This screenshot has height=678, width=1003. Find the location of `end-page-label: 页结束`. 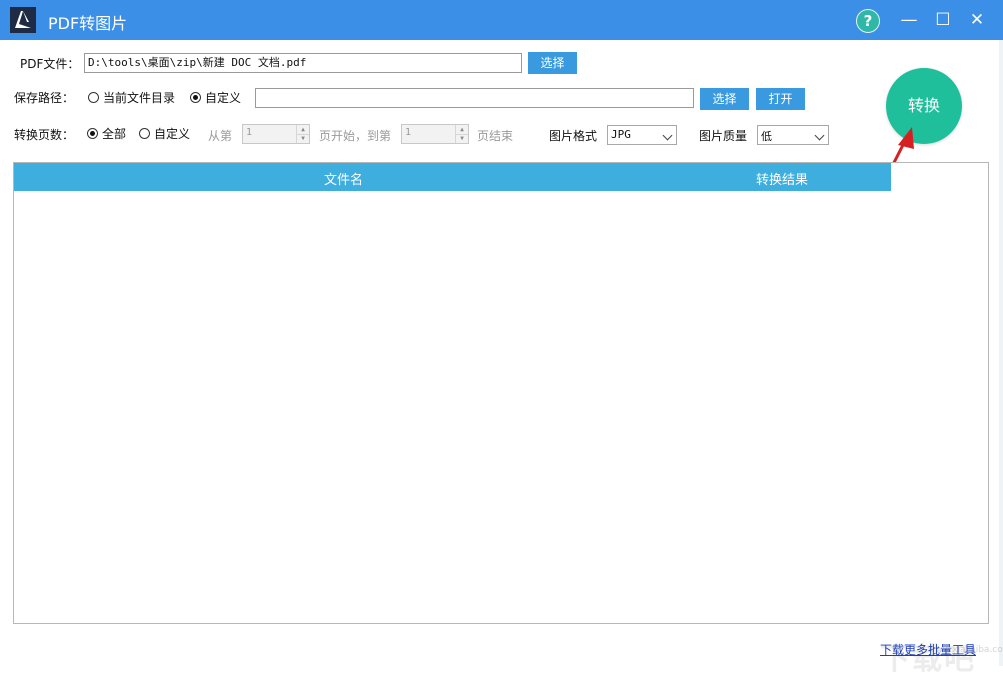

end-page-label: 页结束 is located at coordinates (495, 136).